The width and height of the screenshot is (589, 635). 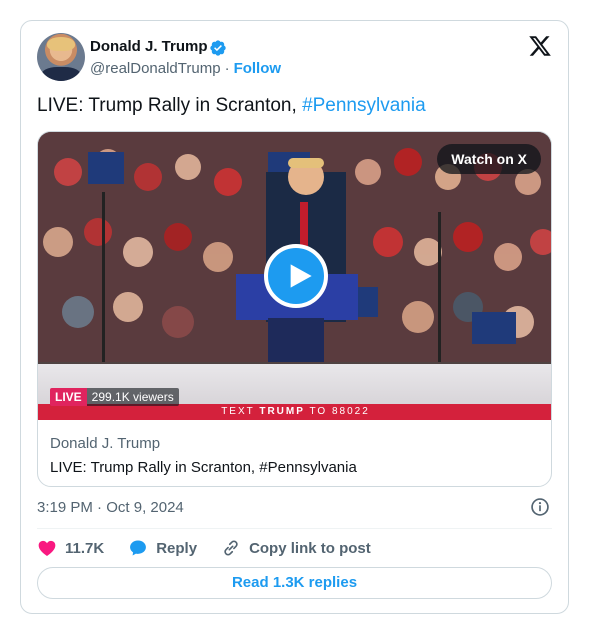 I want to click on watch-on-x-button: Watch on X, so click(x=489, y=159).